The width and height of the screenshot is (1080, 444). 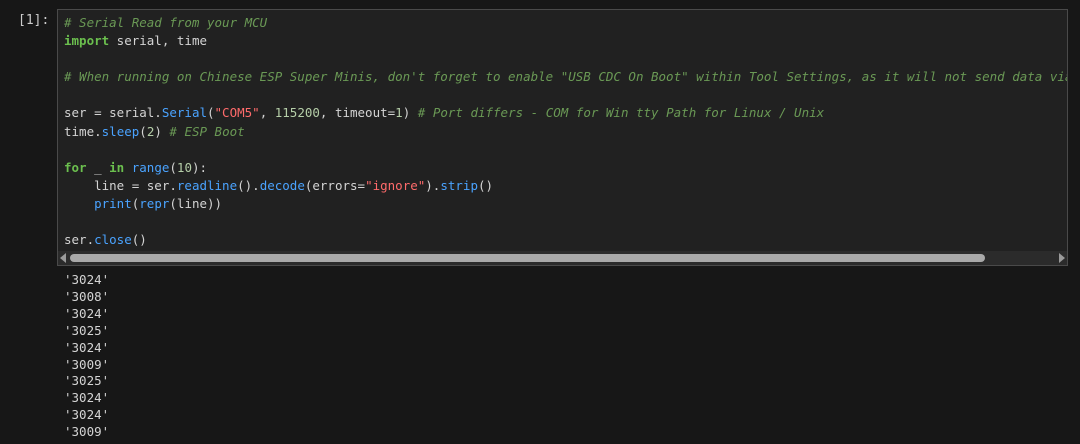 What do you see at coordinates (565, 168) in the screenshot?
I see `code-line: for _ in range(10):` at bounding box center [565, 168].